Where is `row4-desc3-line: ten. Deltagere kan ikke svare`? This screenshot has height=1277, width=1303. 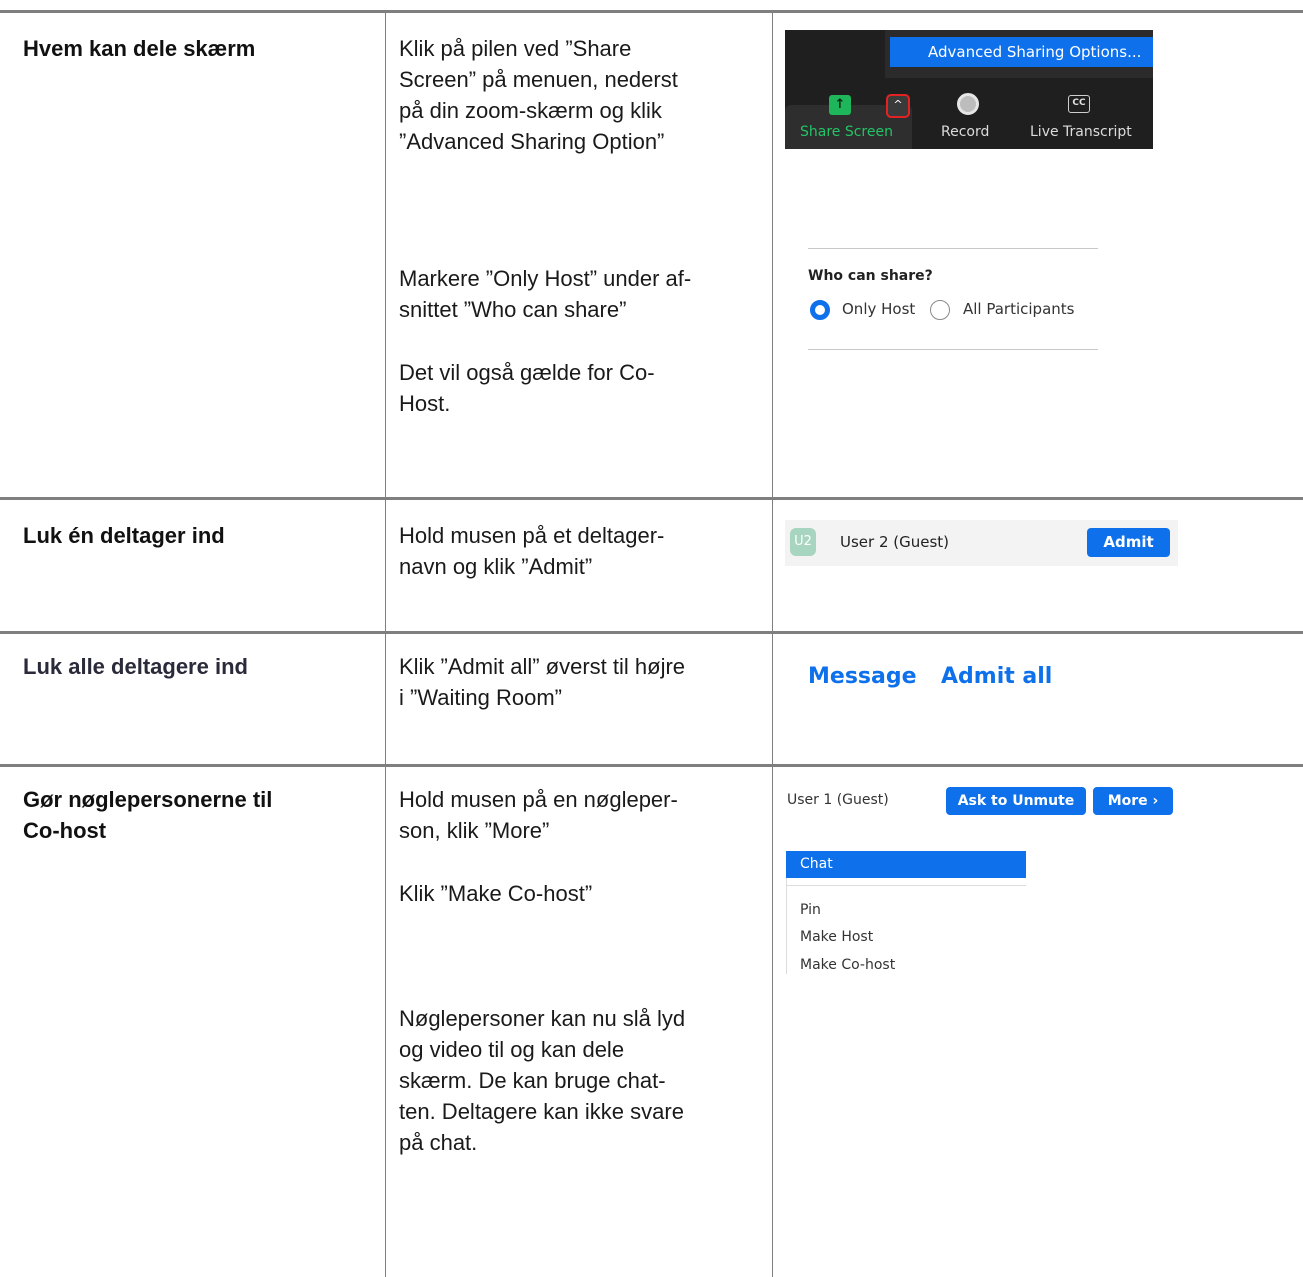 row4-desc3-line: ten. Deltagere kan ikke svare is located at coordinates (541, 1111).